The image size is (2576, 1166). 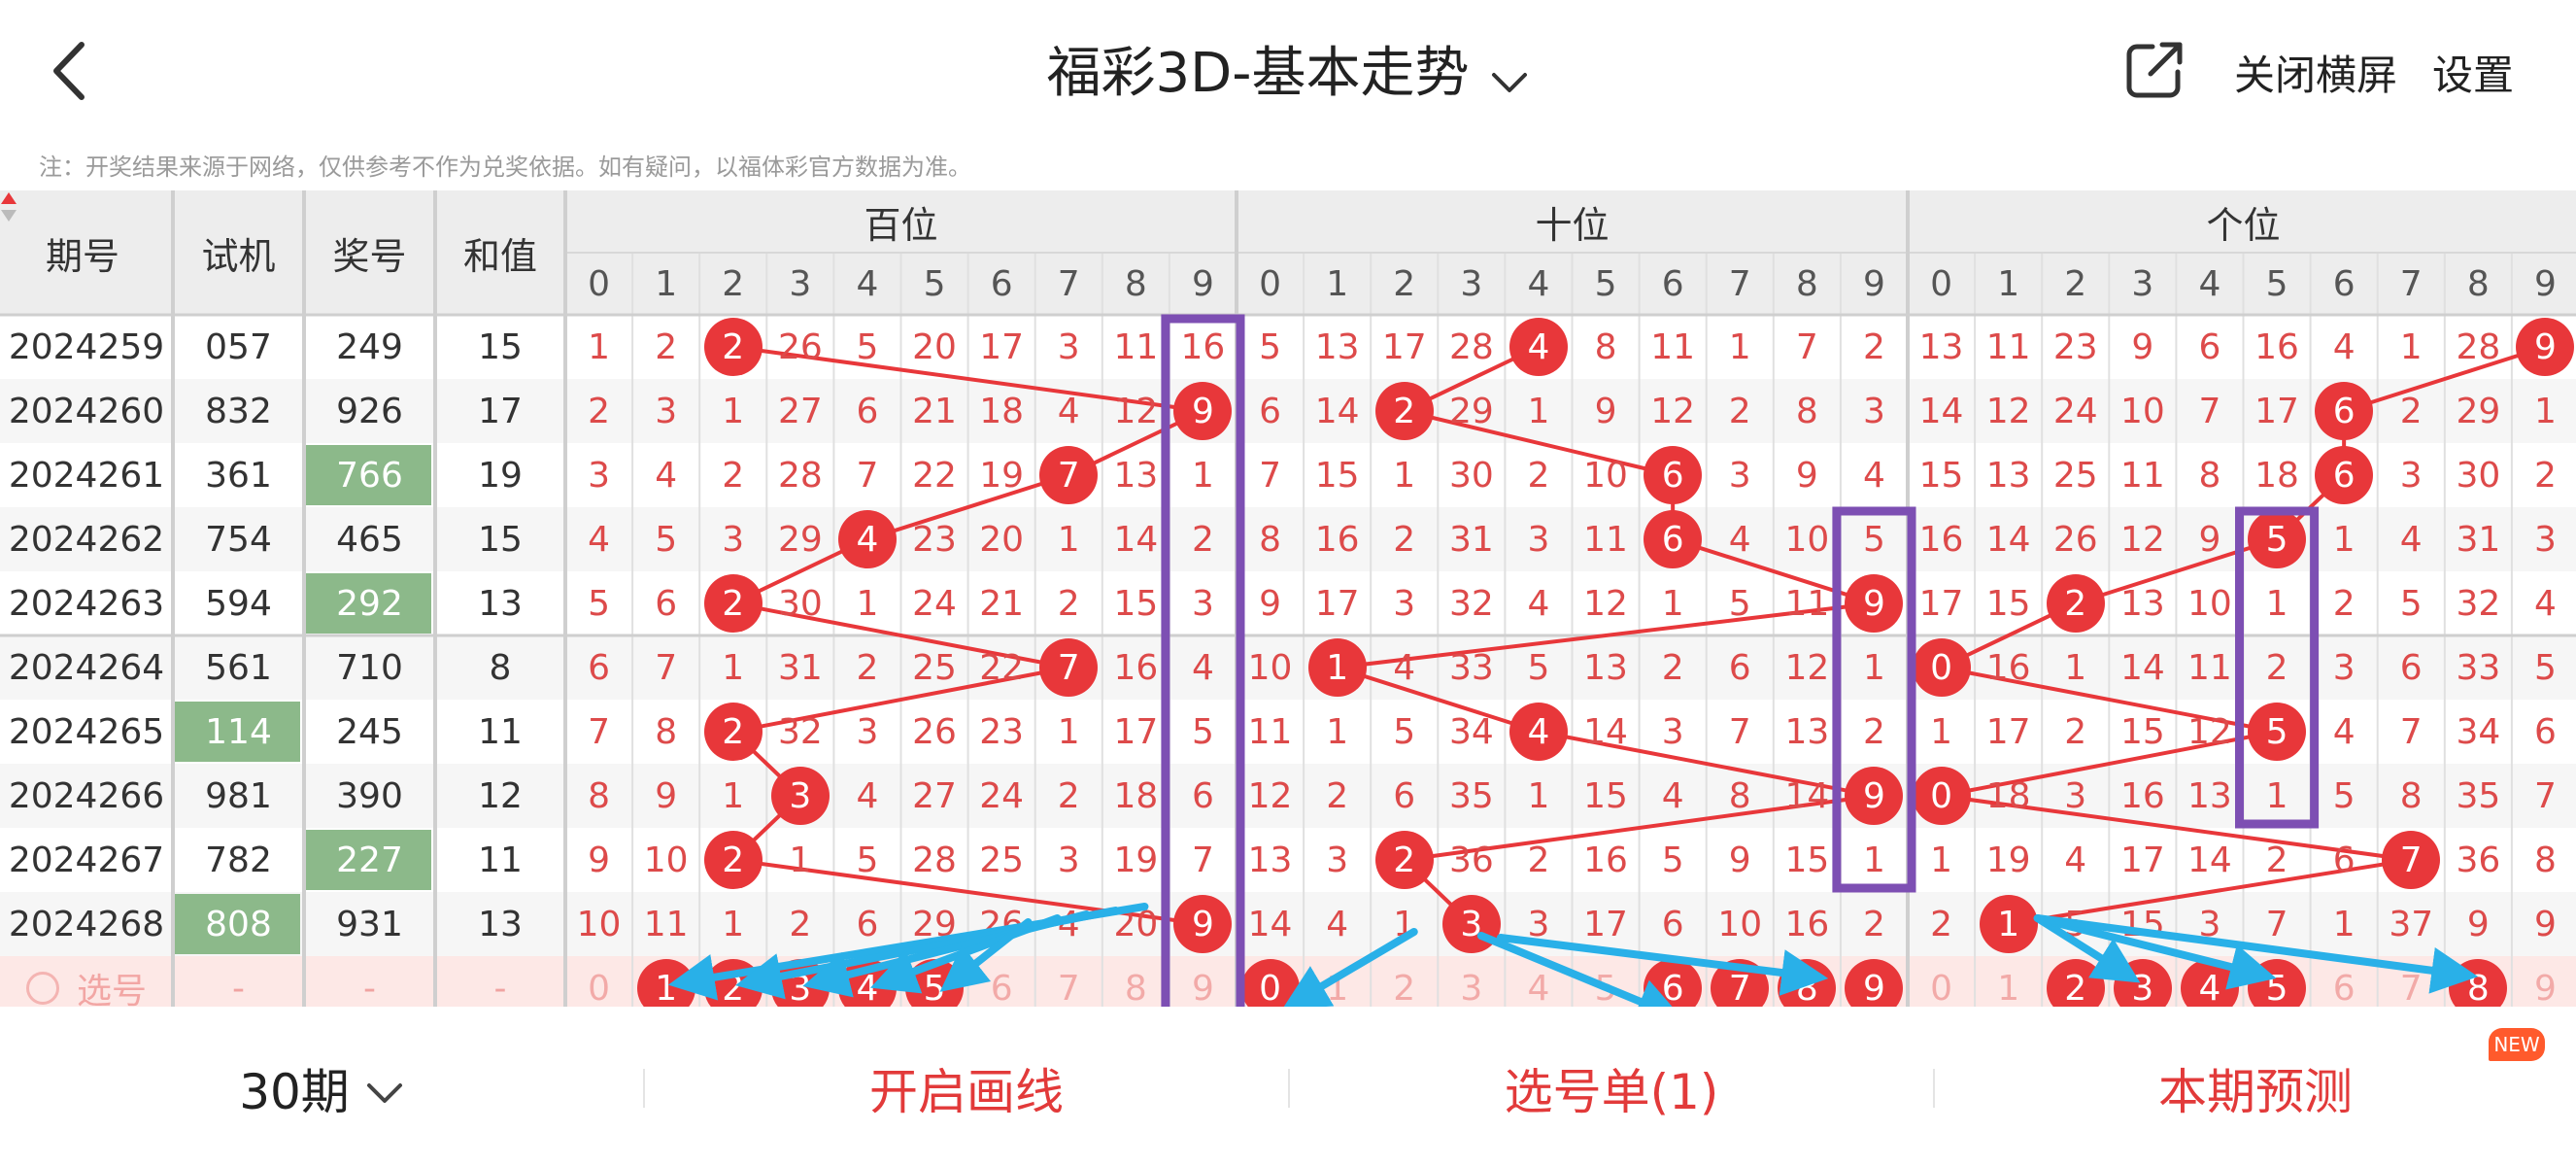 What do you see at coordinates (1606, 982) in the screenshot?
I see `select-number: 5` at bounding box center [1606, 982].